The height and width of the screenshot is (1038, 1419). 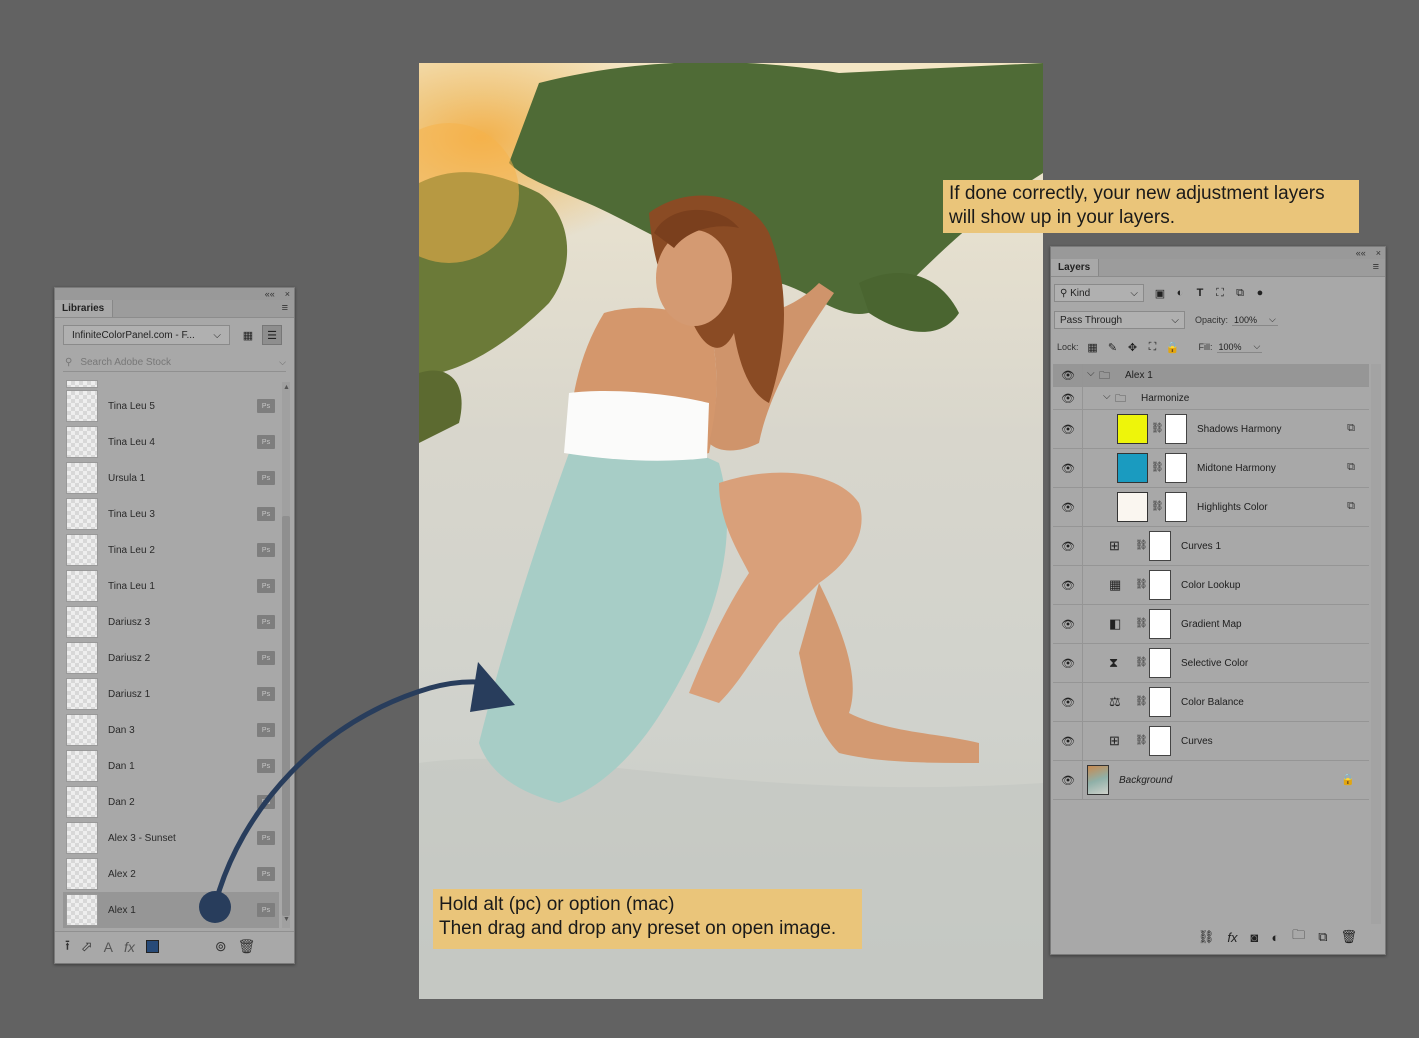 What do you see at coordinates (171, 514) in the screenshot?
I see `library-item: Tina Leu 3 Ps` at bounding box center [171, 514].